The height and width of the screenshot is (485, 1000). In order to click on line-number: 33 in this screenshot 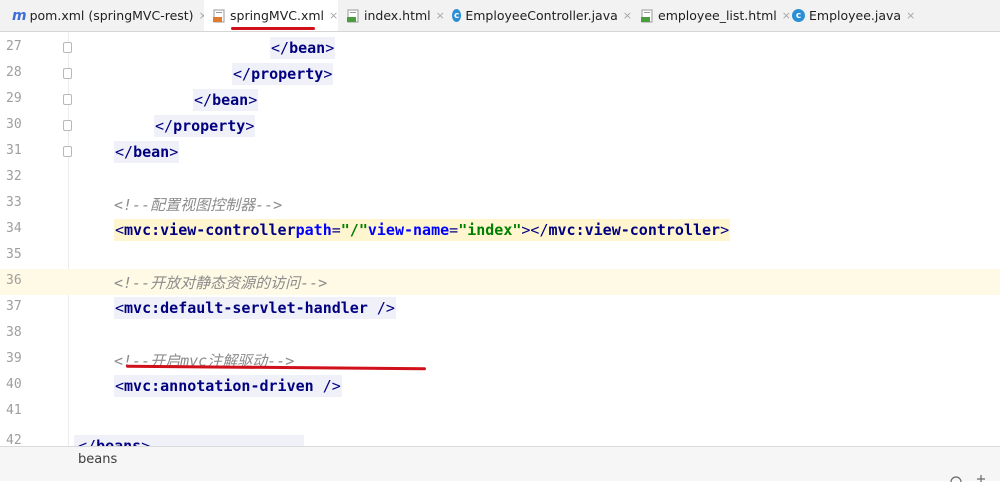, I will do `click(14, 202)`.